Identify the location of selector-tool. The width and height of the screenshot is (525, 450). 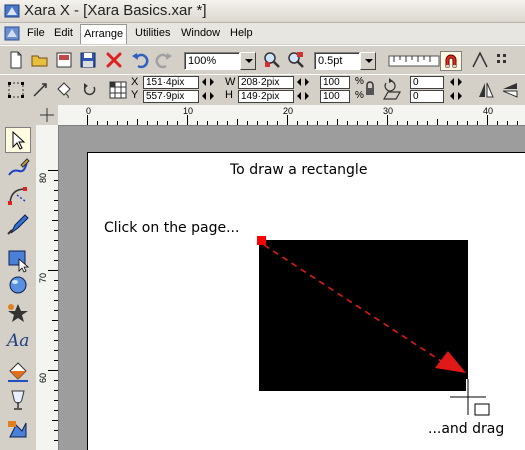
(18, 140).